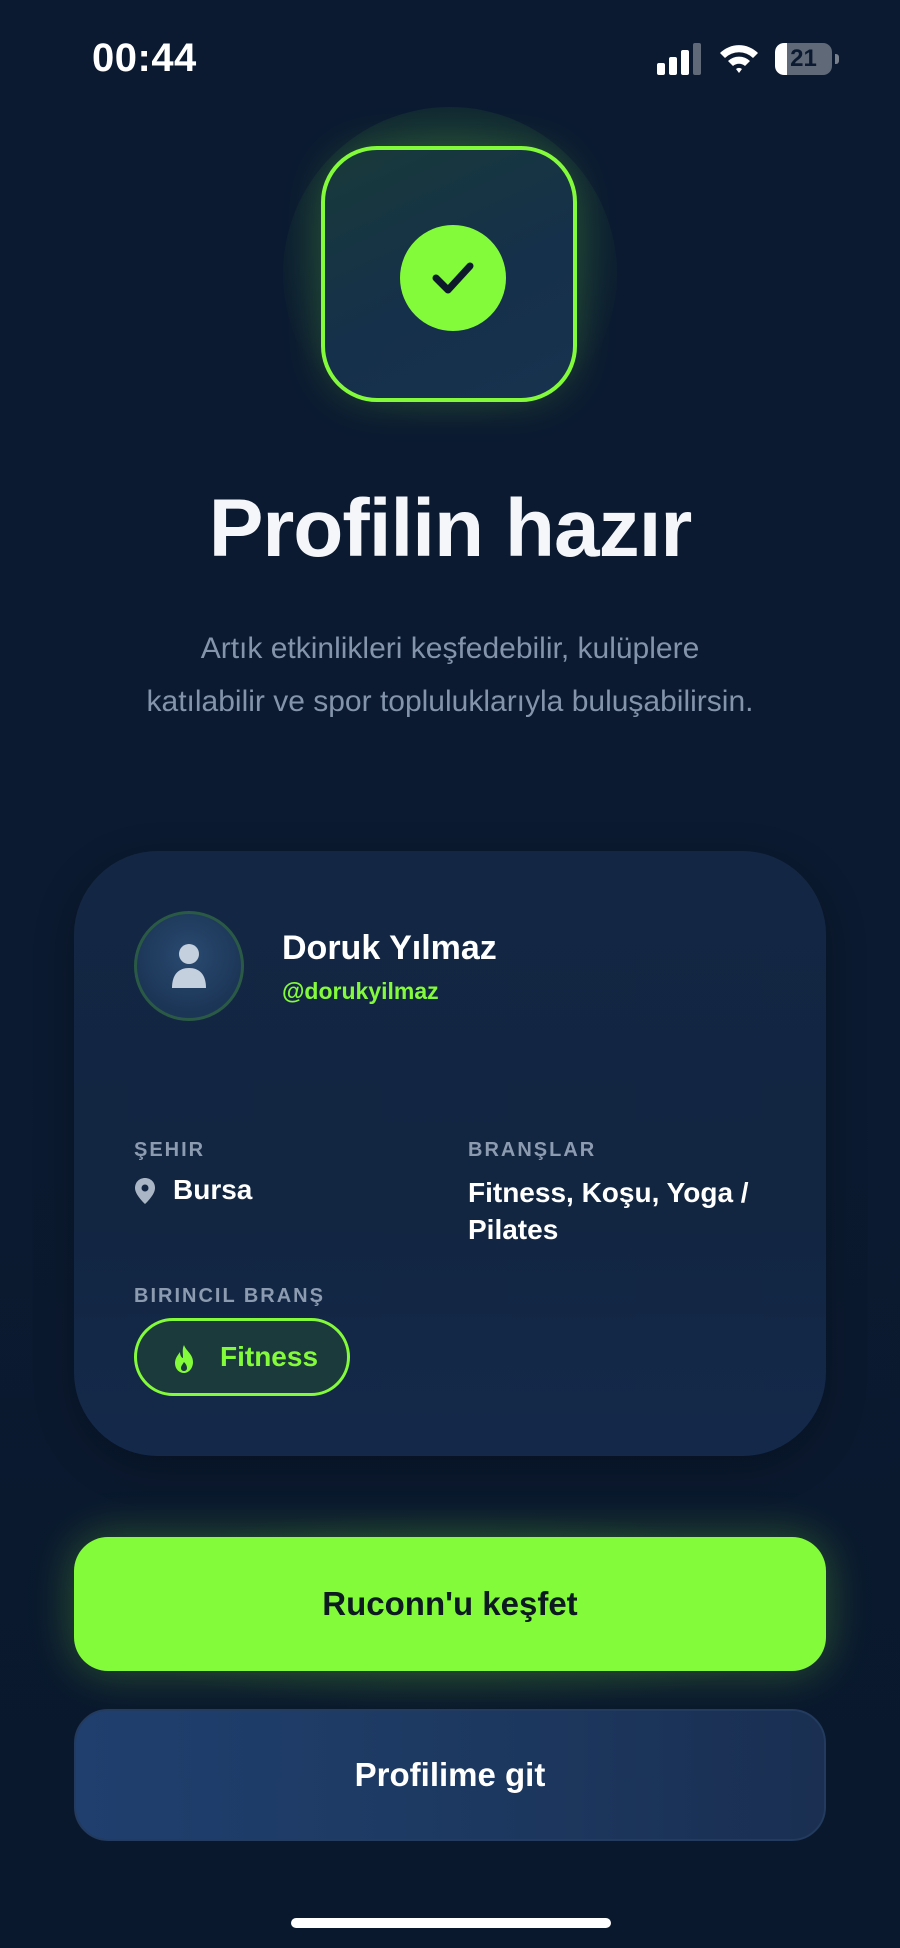 The width and height of the screenshot is (900, 1948). What do you see at coordinates (739, 59) in the screenshot?
I see `wifi-icon` at bounding box center [739, 59].